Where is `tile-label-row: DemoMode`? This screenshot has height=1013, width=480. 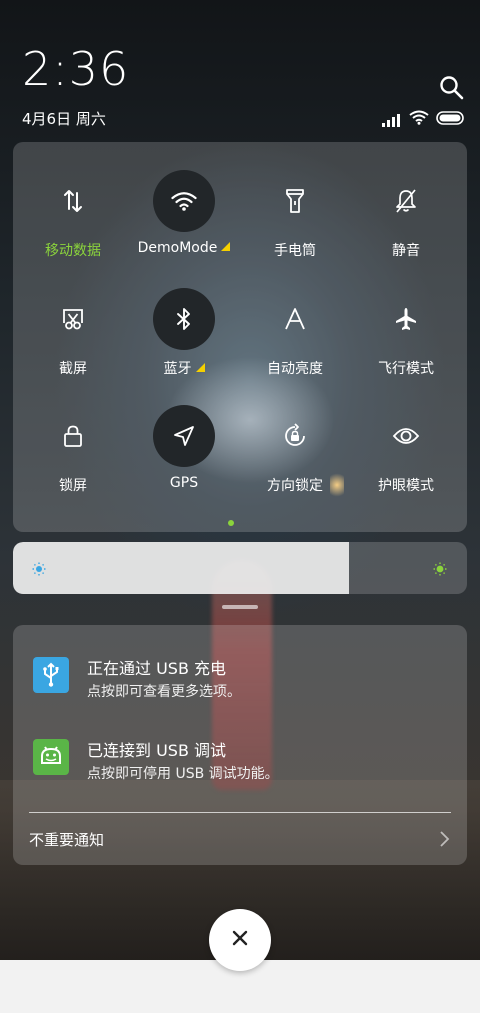
tile-label-row: DemoMode is located at coordinates (184, 248).